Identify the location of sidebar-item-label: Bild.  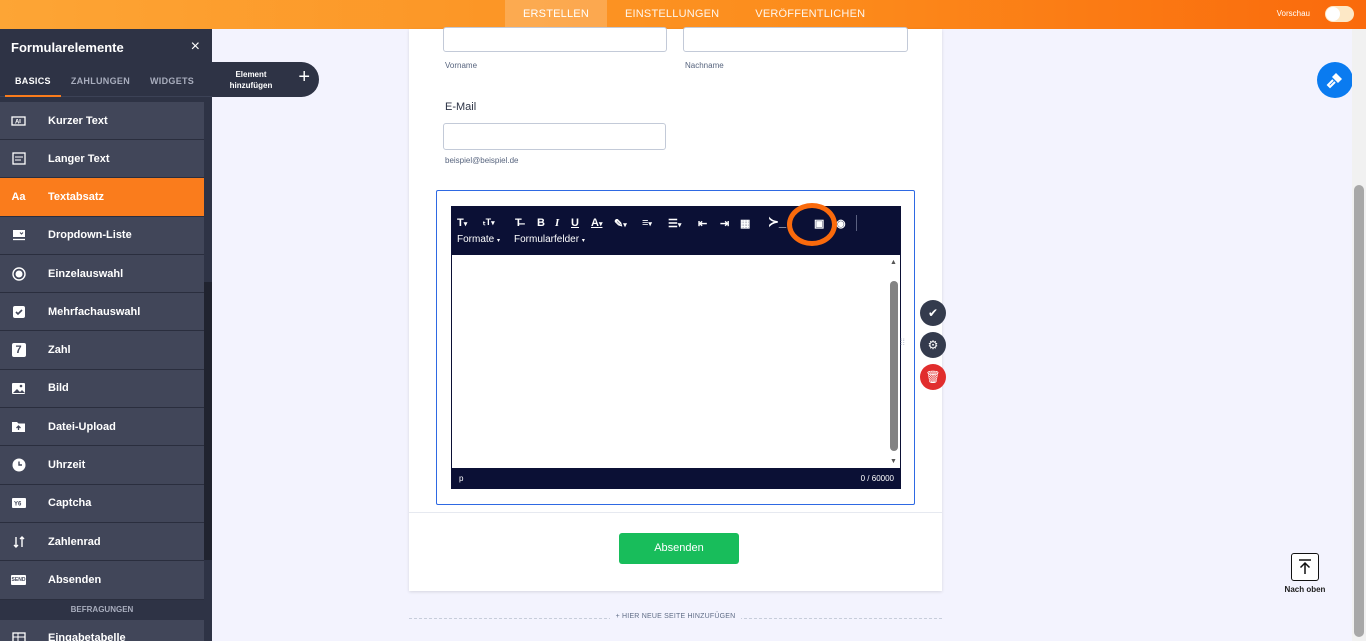
(58, 388).